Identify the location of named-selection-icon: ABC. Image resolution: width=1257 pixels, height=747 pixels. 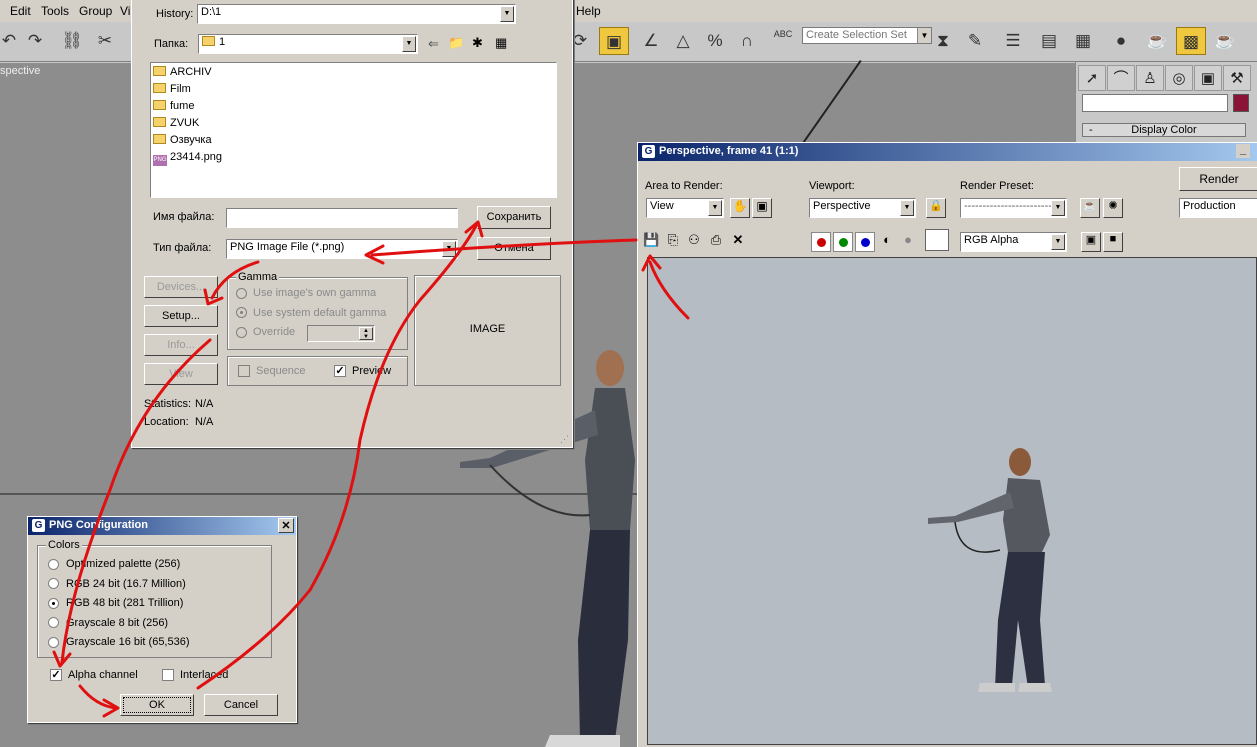
(783, 41).